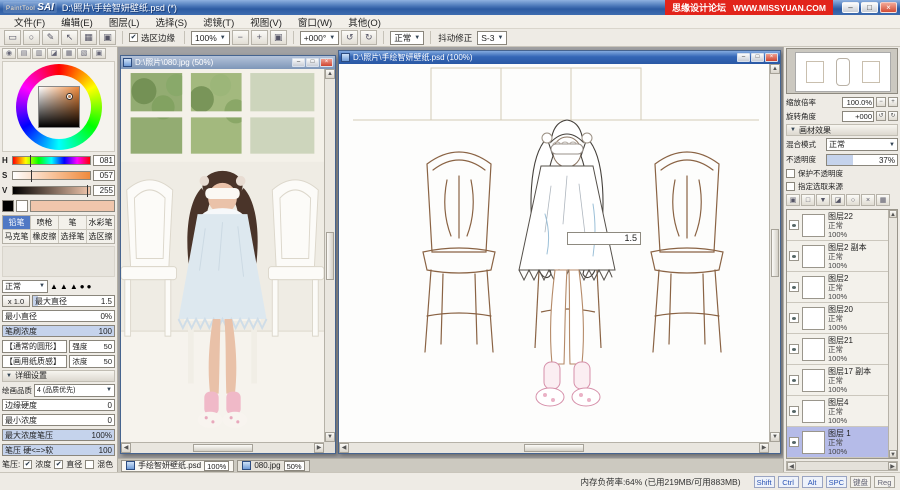  What do you see at coordinates (16, 236) in the screenshot?
I see `tool-marker: 马克笔` at bounding box center [16, 236].